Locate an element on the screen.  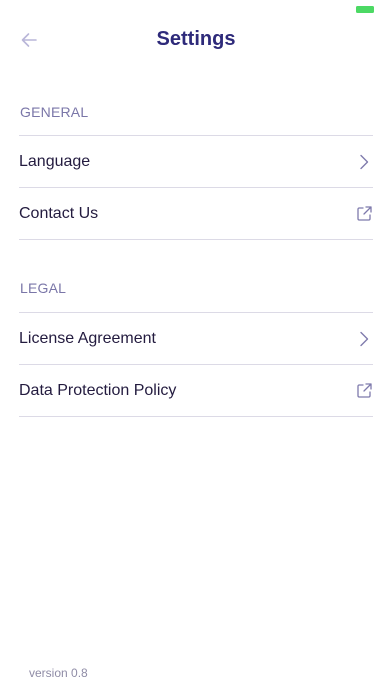
settings-item-language: Language is located at coordinates (196, 161).